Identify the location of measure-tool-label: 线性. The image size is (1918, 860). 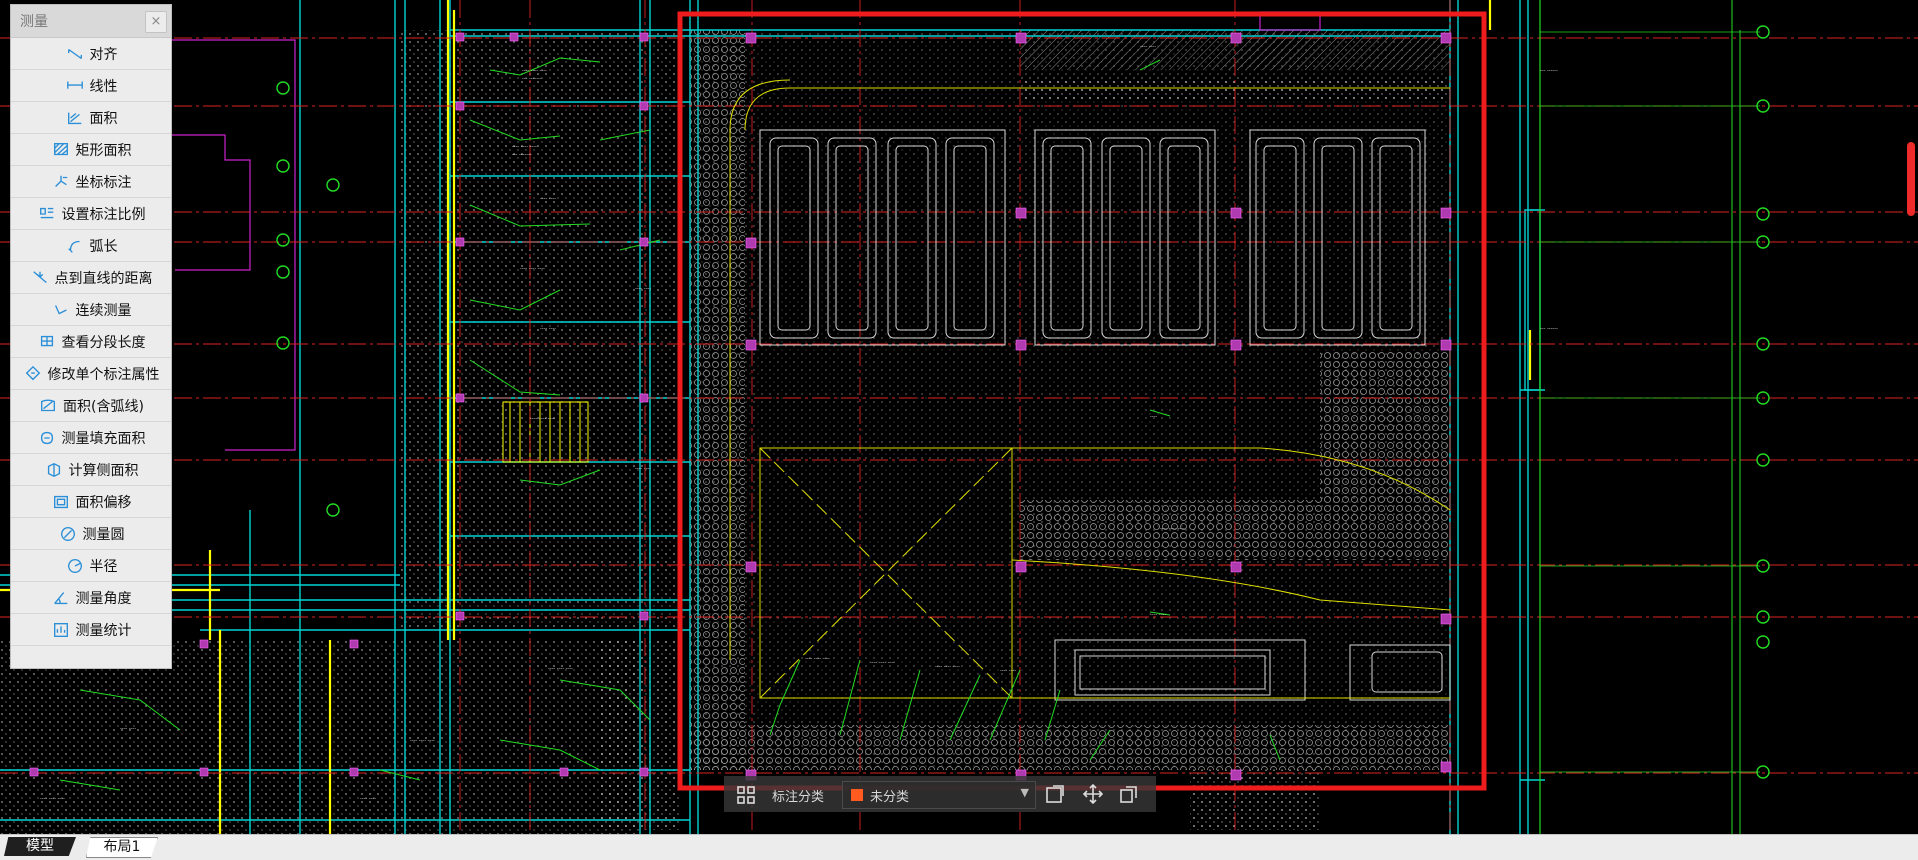
(103, 86).